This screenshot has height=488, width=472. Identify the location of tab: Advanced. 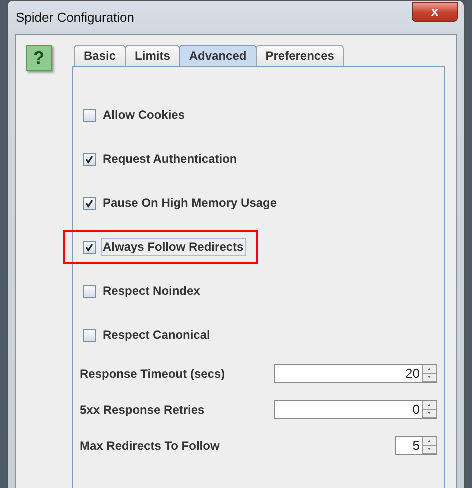
(218, 55).